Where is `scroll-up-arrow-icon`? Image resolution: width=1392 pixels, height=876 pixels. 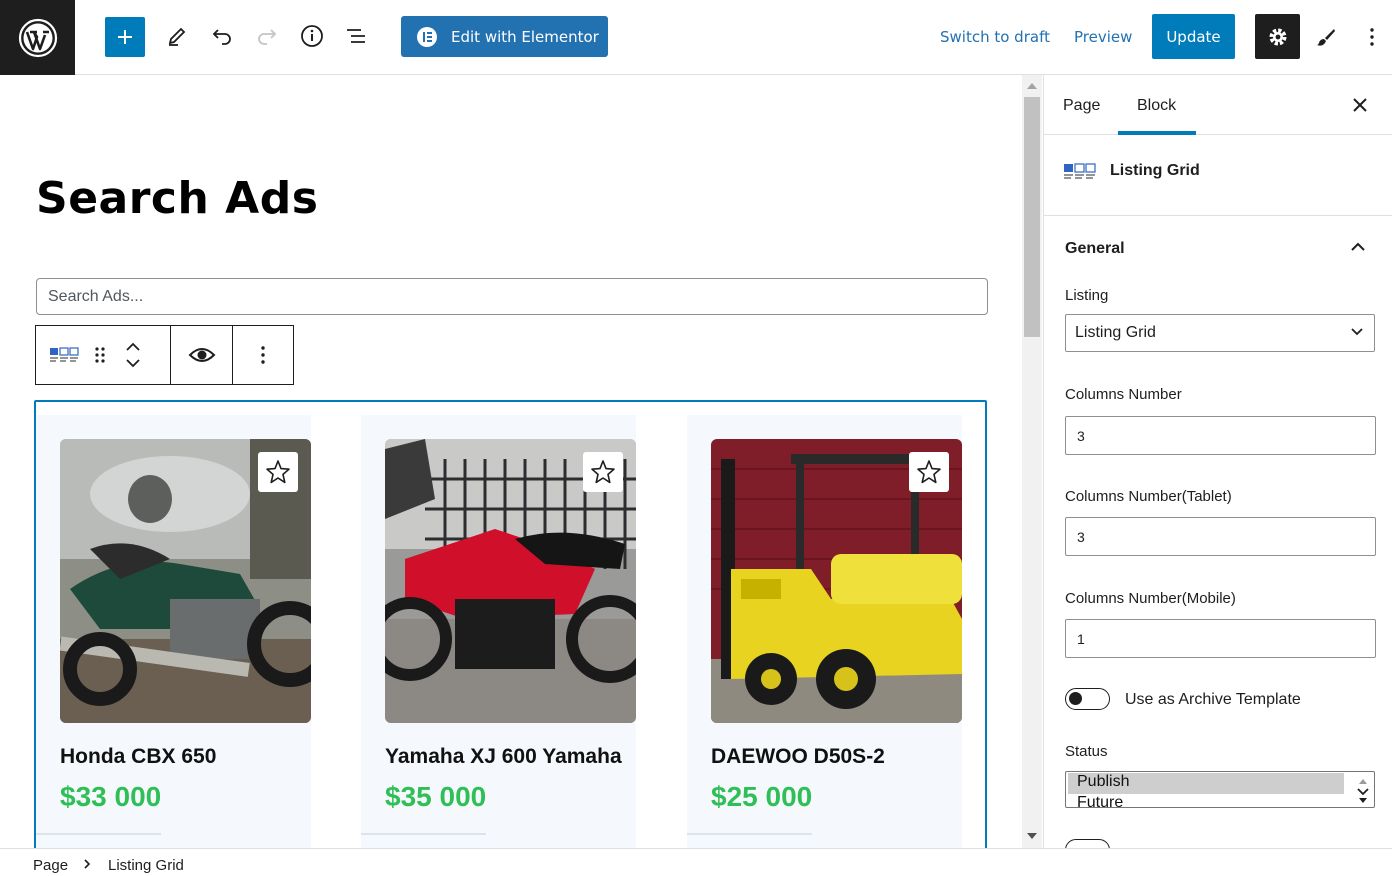 scroll-up-arrow-icon is located at coordinates (1032, 86).